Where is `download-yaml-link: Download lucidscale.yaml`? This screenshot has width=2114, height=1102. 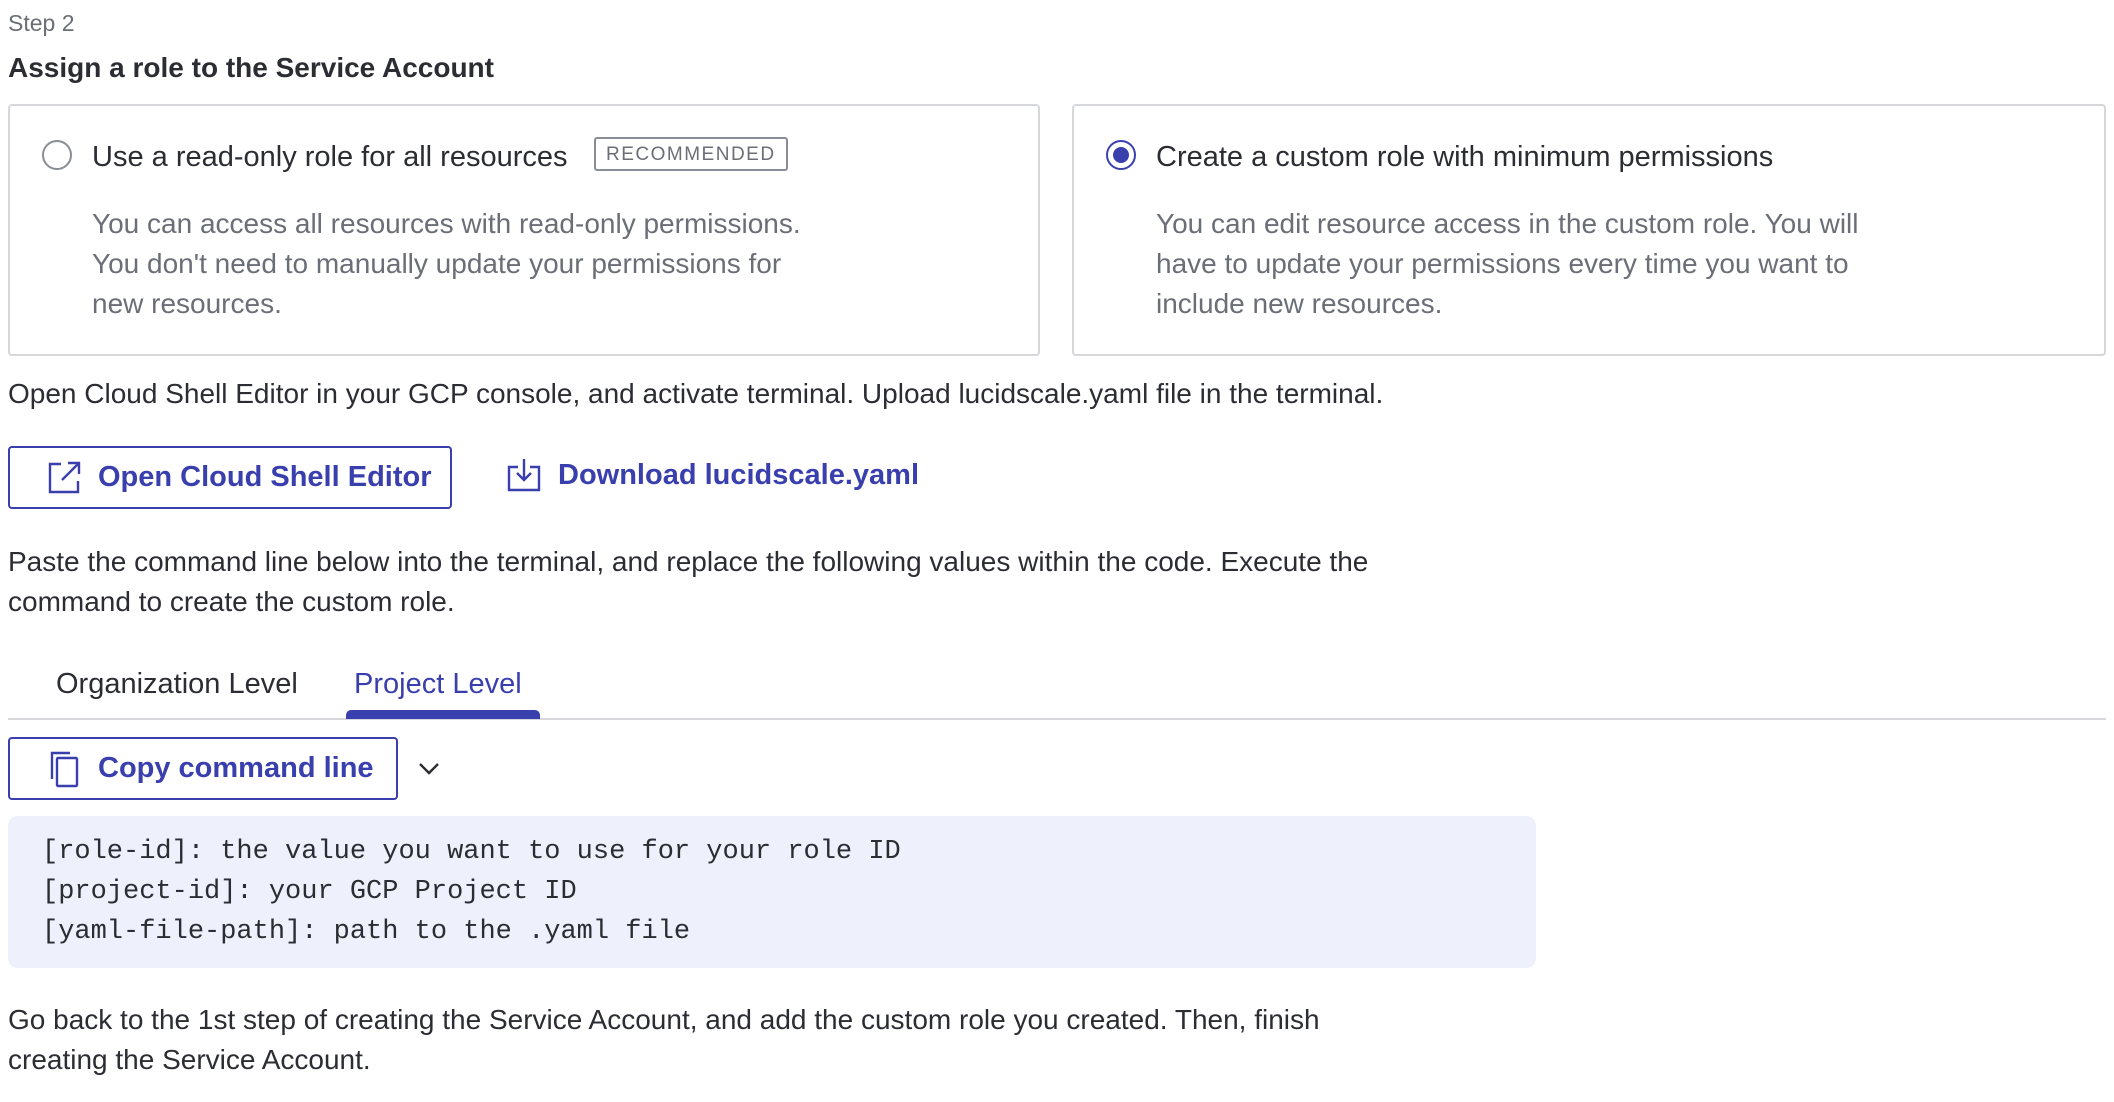 download-yaml-link: Download lucidscale.yaml is located at coordinates (711, 475).